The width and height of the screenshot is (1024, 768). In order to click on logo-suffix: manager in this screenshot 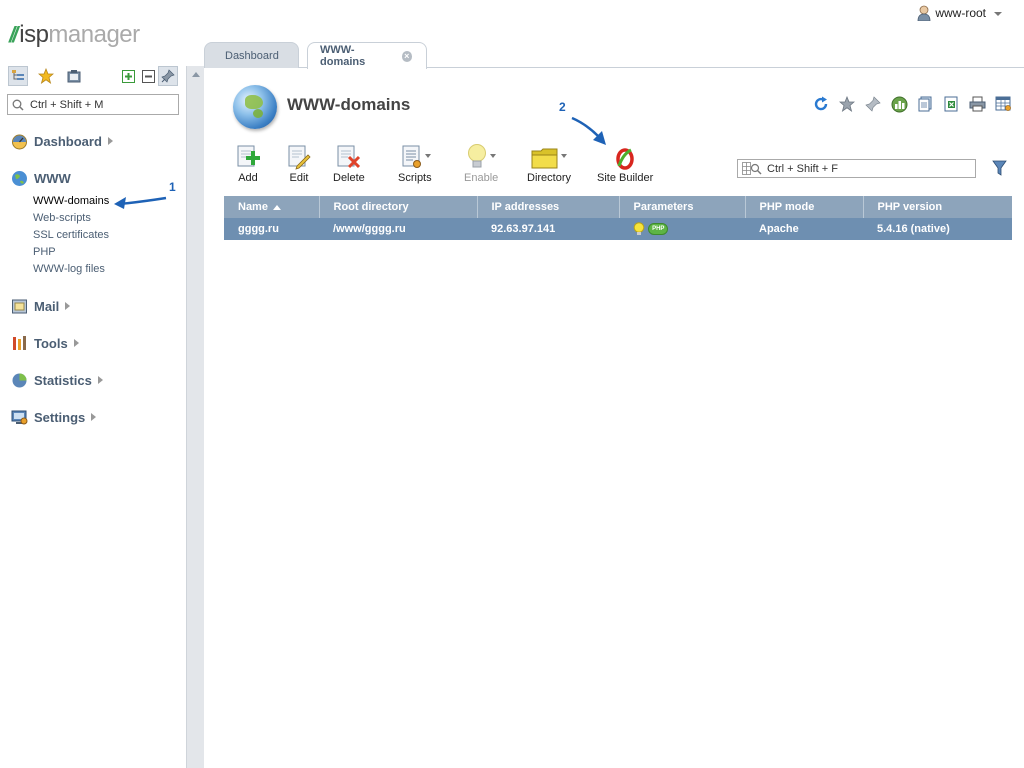, I will do `click(94, 34)`.